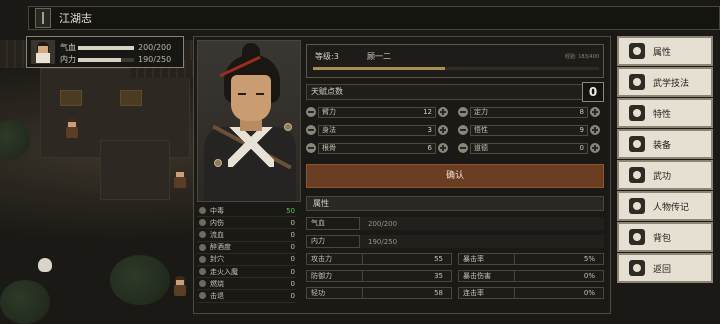 The image size is (720, 324). Describe the element at coordinates (665, 175) in the screenshot. I see `menu-button: 武功` at that location.